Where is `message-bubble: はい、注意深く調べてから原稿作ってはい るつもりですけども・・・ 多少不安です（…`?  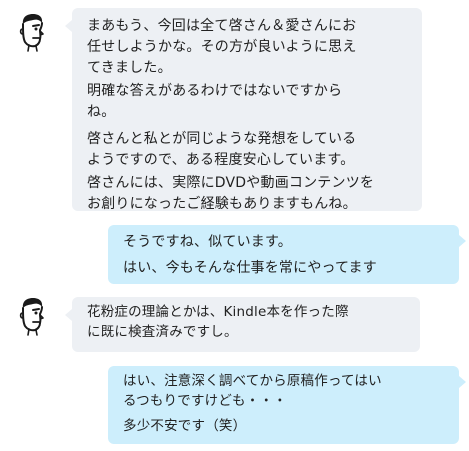 message-bubble: はい、注意深く調べてから原稿作ってはい るつもりですけども・・・ 多少不安です（… is located at coordinates (287, 405).